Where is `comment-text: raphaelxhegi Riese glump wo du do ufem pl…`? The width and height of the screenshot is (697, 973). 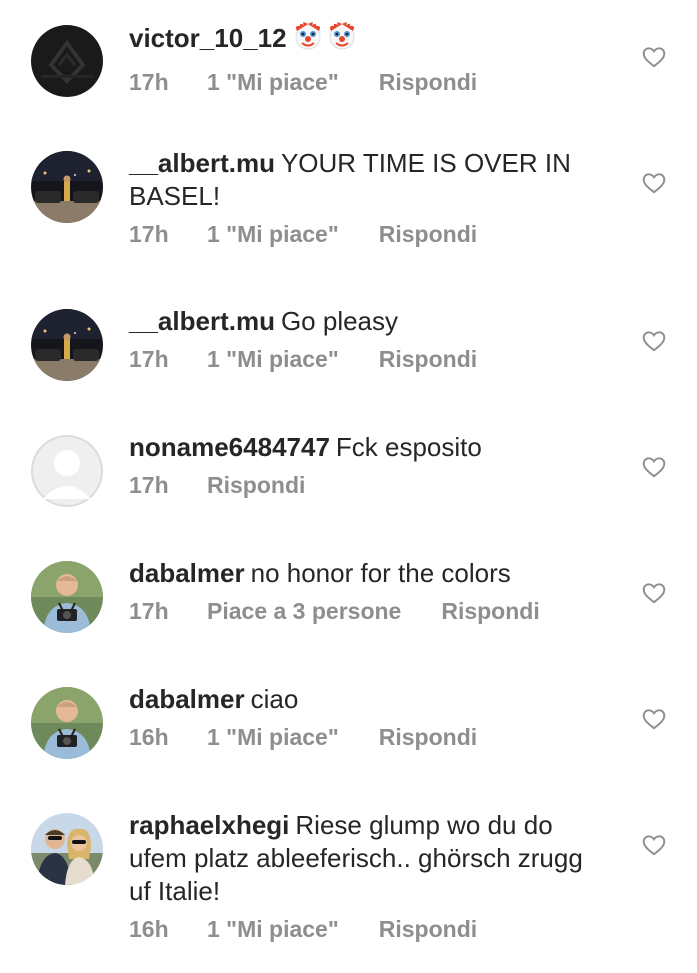 comment-text: raphaelxhegi Riese glump wo du do ufem pl… is located at coordinates (369, 858).